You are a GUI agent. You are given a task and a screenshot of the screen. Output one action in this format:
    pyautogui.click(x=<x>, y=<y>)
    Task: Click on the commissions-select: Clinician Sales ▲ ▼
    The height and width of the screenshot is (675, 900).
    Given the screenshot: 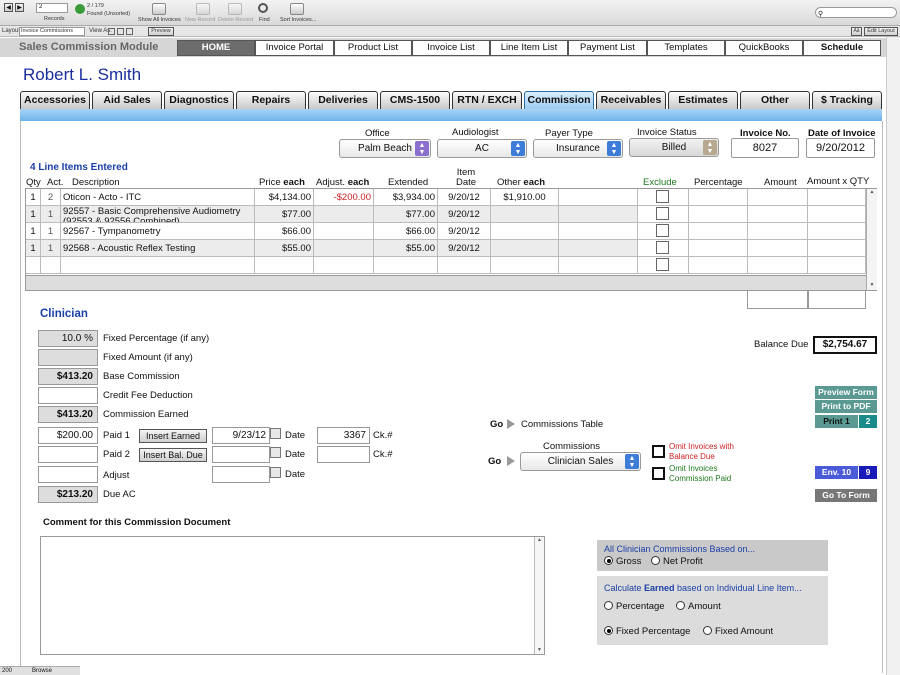 What is the action you would take?
    pyautogui.click(x=580, y=461)
    